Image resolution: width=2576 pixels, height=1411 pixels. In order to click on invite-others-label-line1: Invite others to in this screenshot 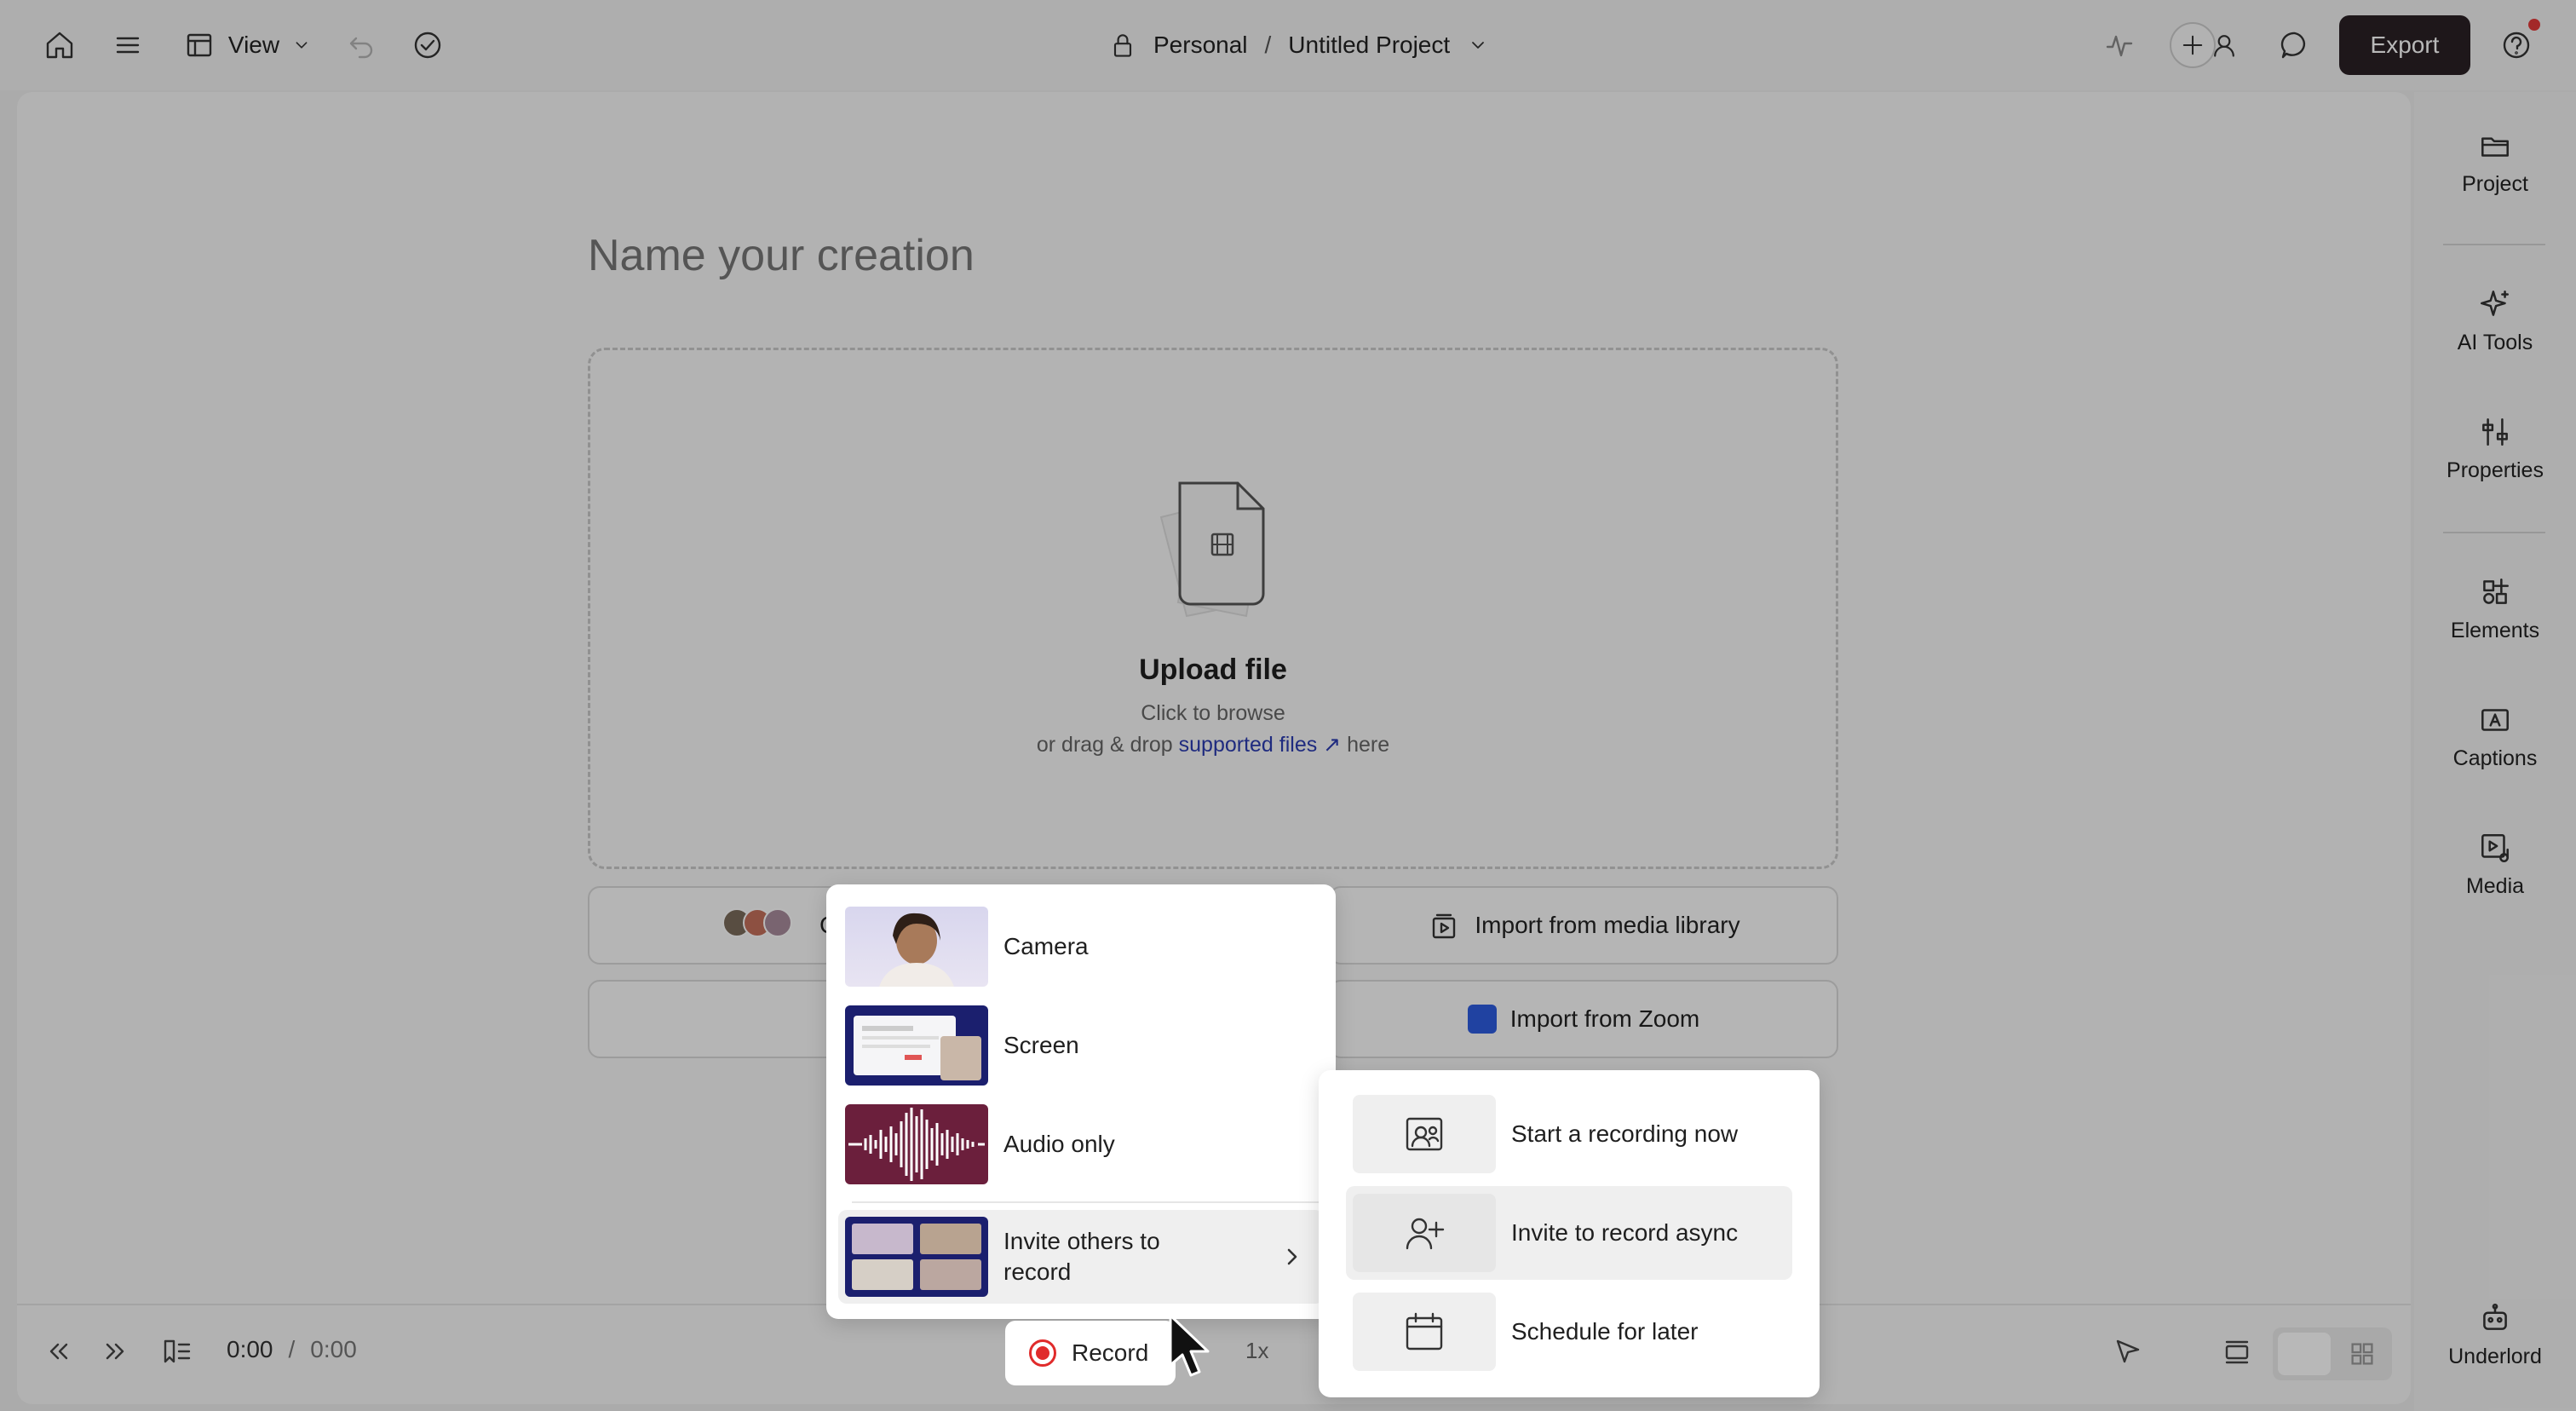, I will do `click(1081, 1241)`.